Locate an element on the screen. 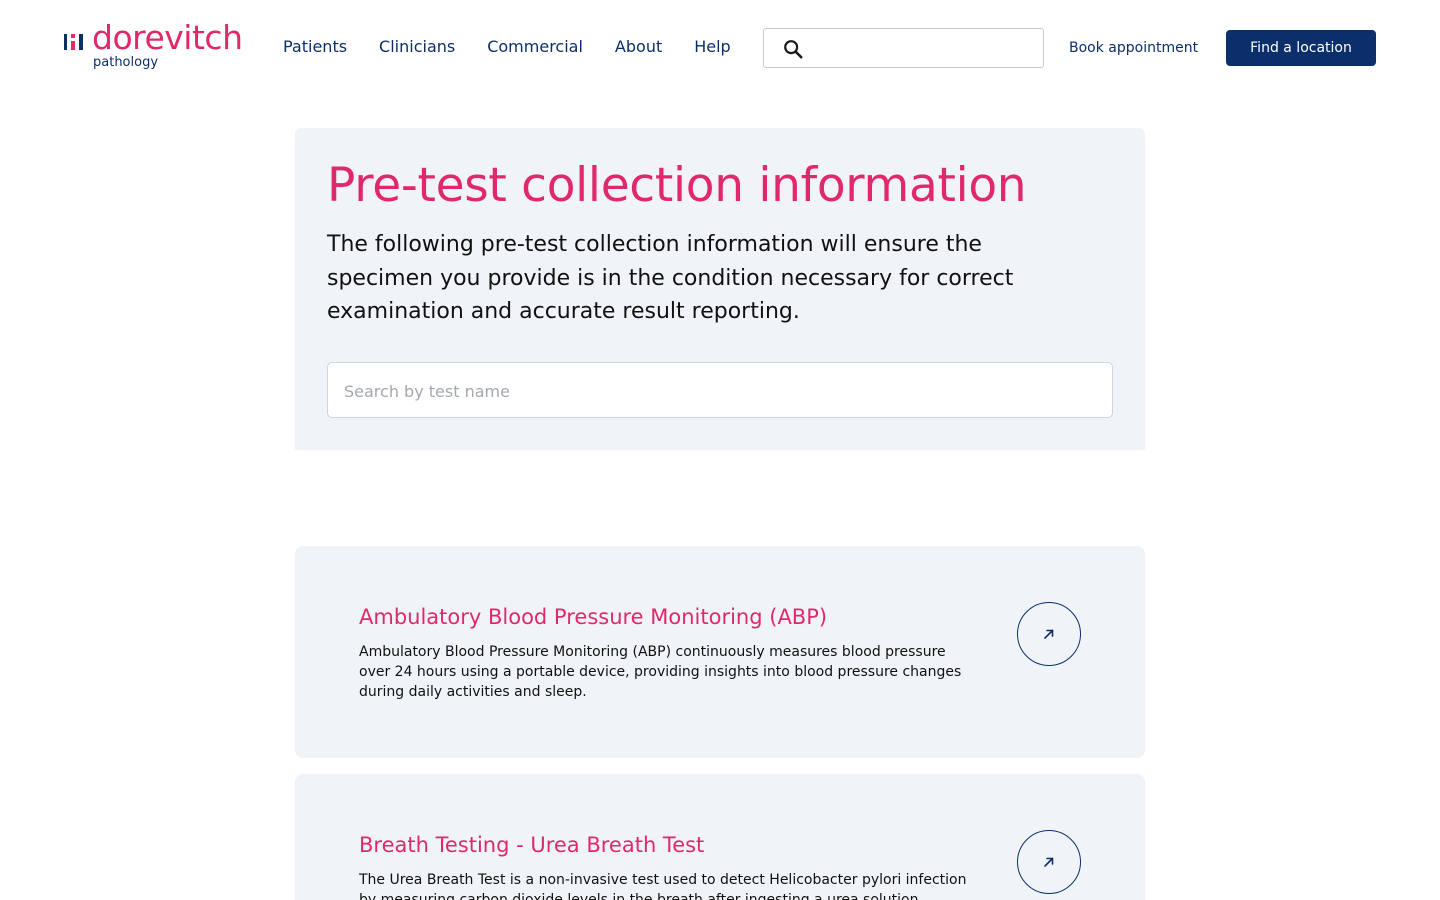 The height and width of the screenshot is (900, 1440). find-location-button: Find a location is located at coordinates (1301, 48).